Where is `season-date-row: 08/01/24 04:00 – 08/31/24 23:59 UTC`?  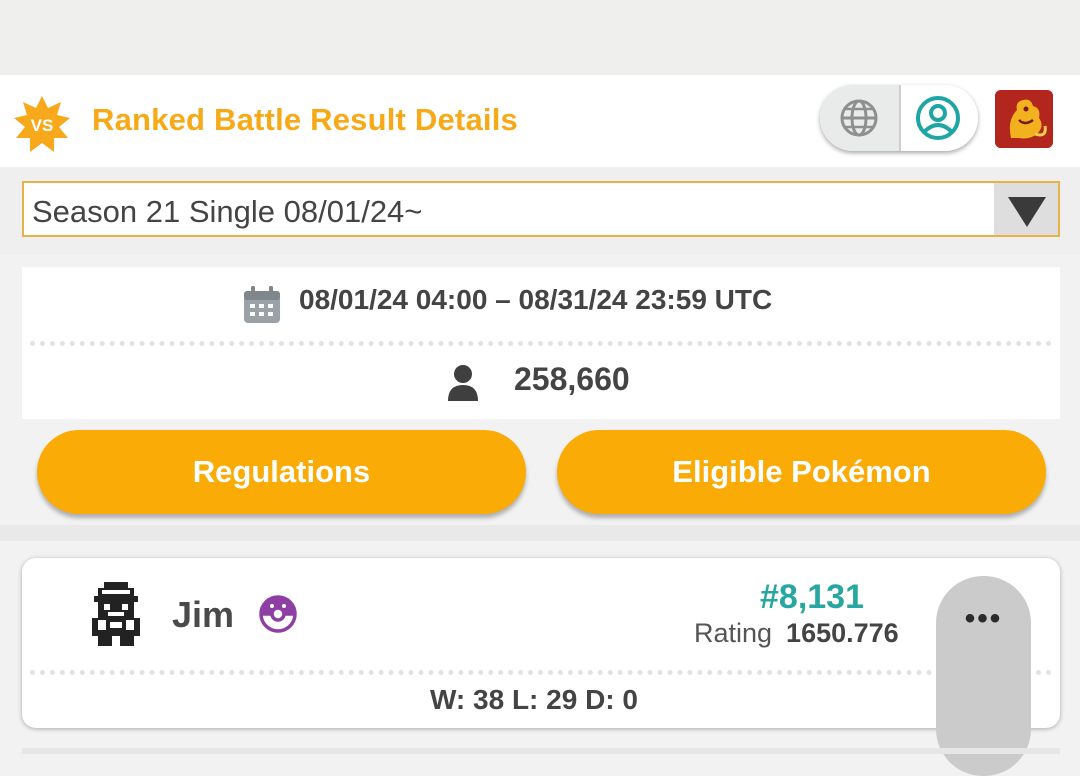
season-date-row: 08/01/24 04:00 – 08/31/24 23:59 UTC is located at coordinates (541, 306).